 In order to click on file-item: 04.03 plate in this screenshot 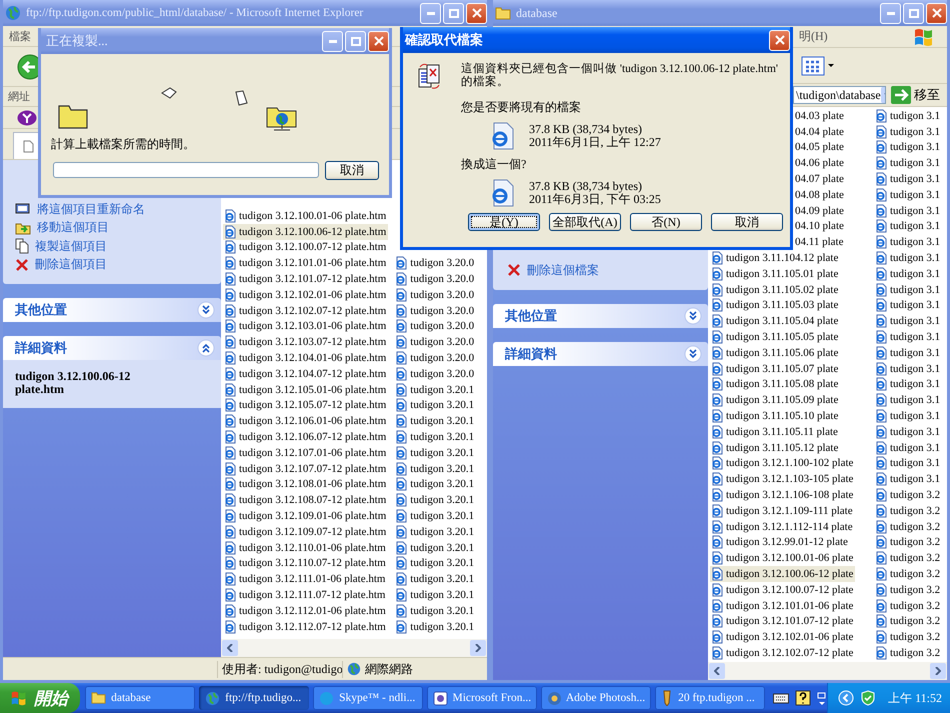, I will do `click(820, 116)`.